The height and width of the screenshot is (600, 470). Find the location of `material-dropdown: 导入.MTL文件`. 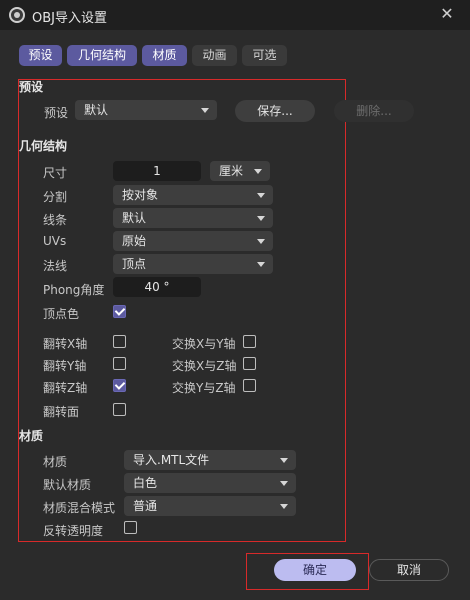

material-dropdown: 导入.MTL文件 is located at coordinates (210, 460).